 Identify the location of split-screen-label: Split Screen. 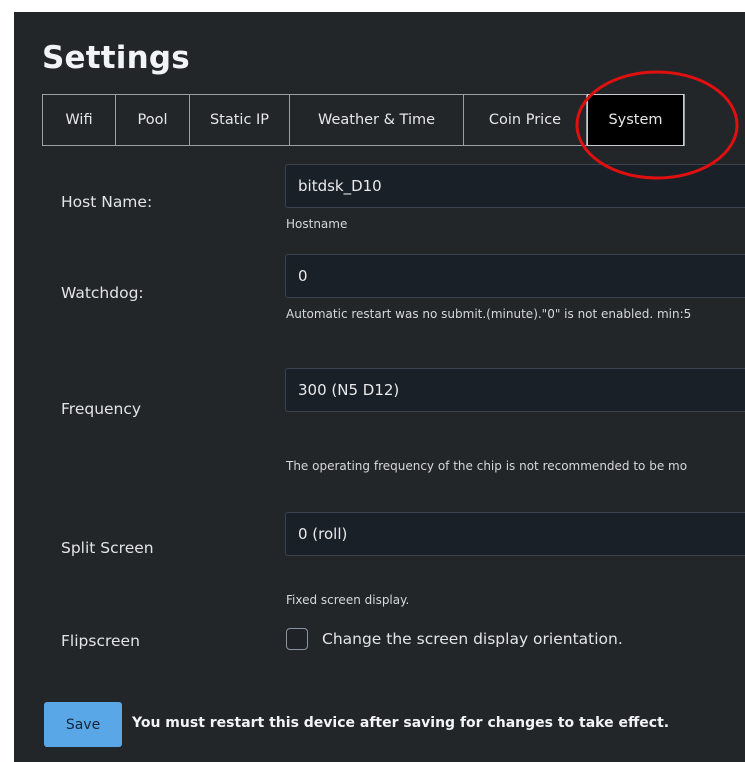
(107, 548).